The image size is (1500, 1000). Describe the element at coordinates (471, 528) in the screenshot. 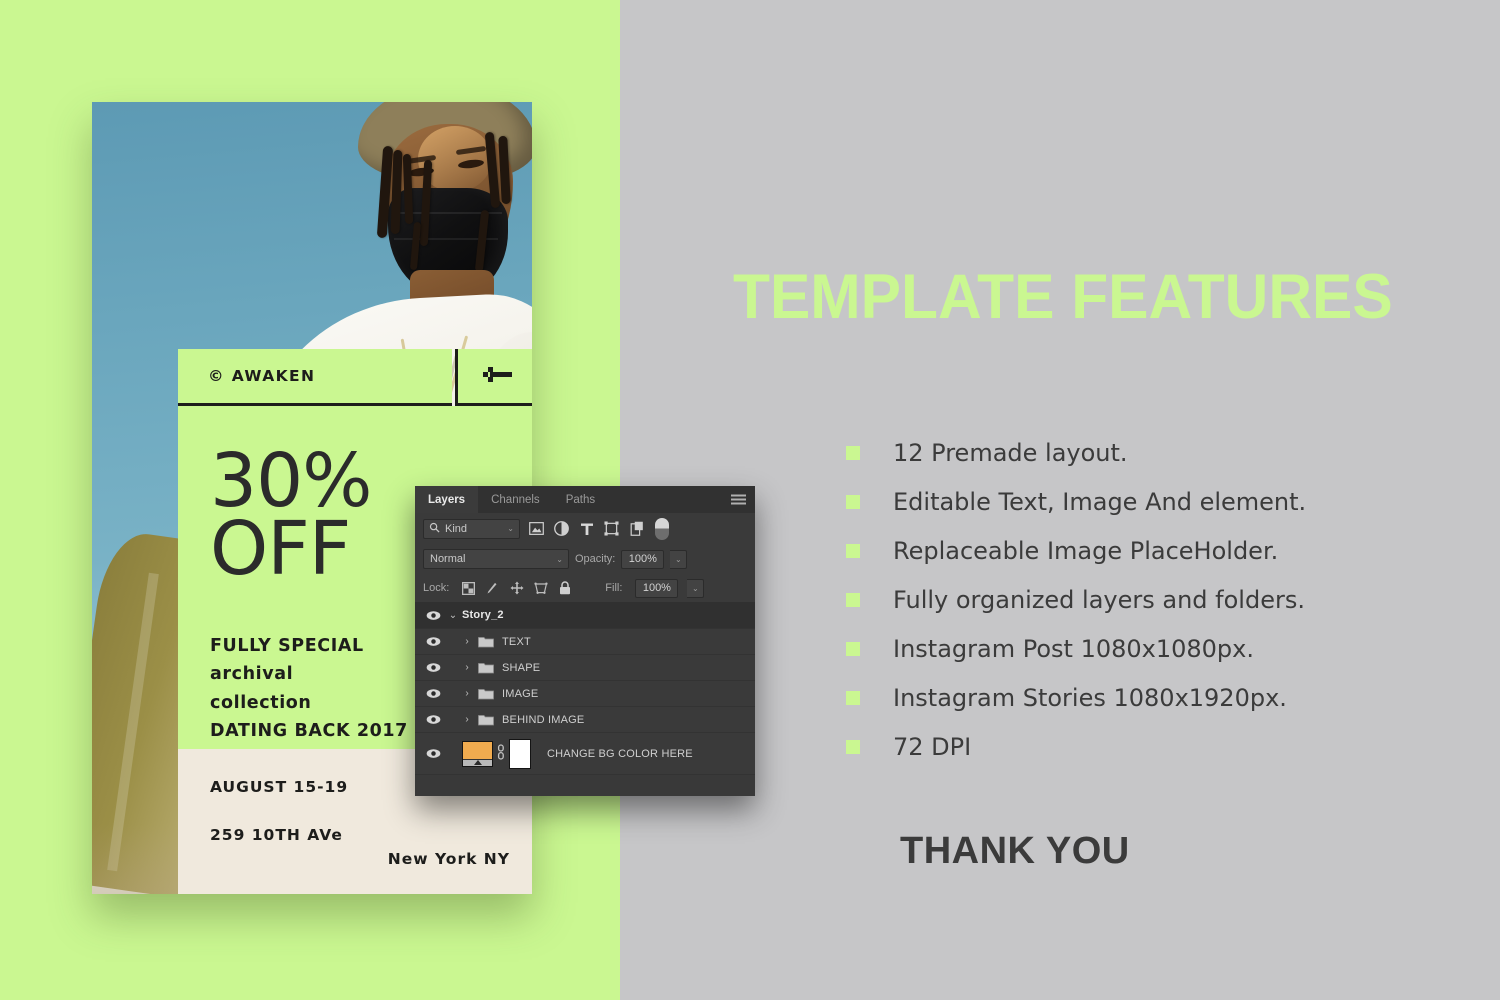

I see `filter-kind-select: Kind ⌄` at that location.